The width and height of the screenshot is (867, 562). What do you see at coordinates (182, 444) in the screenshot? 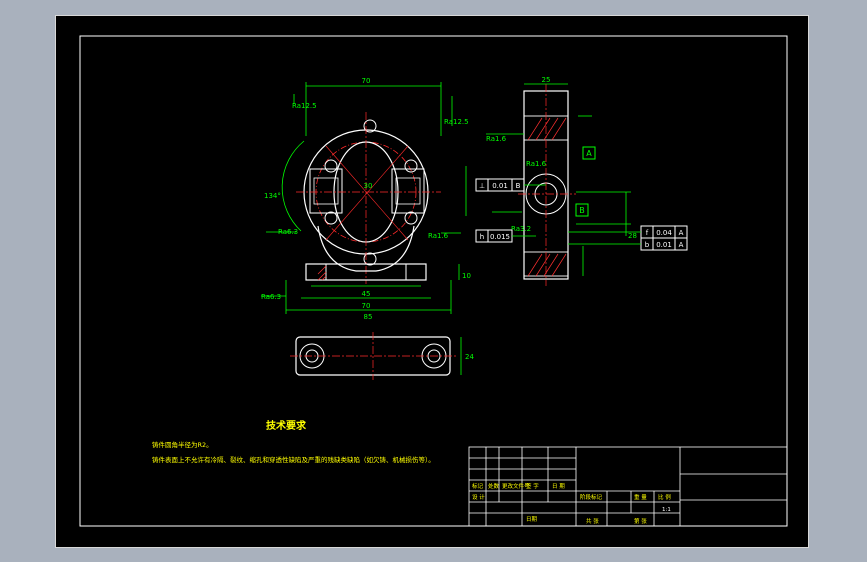
I see `tech-line-1: 铸件圆角半径为R2。` at bounding box center [182, 444].